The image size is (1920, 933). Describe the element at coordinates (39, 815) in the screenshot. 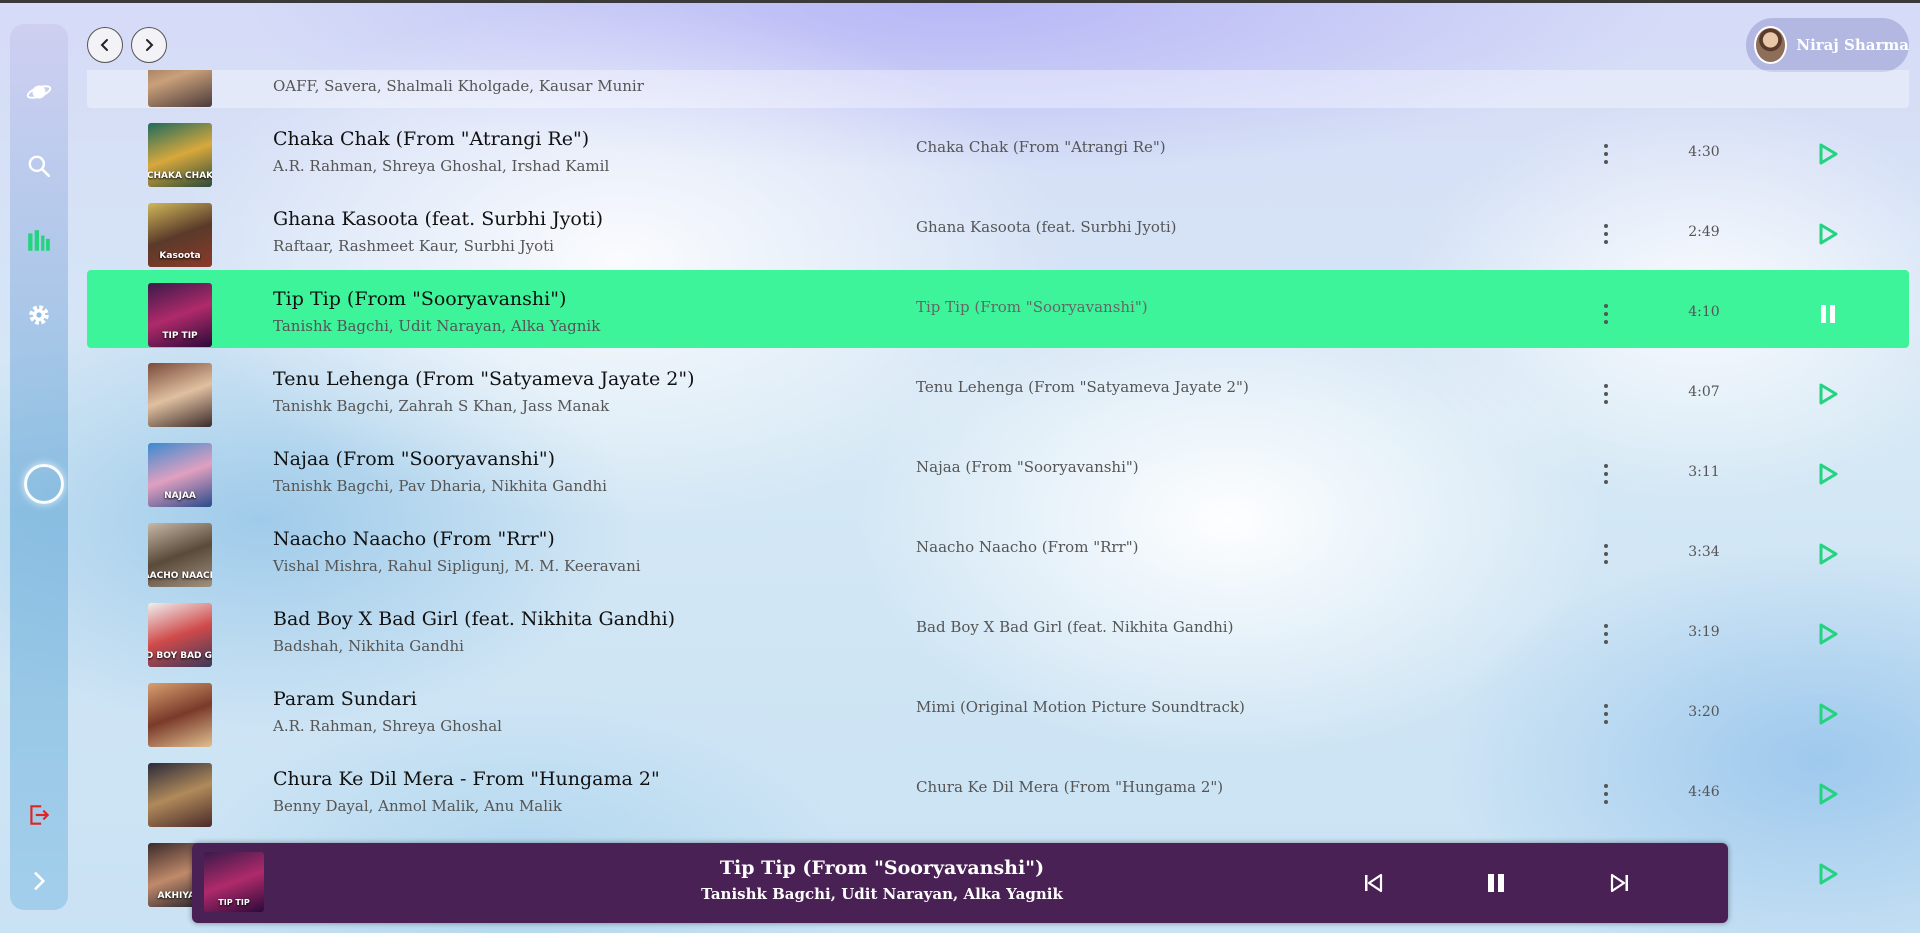

I see `logout-icon` at that location.